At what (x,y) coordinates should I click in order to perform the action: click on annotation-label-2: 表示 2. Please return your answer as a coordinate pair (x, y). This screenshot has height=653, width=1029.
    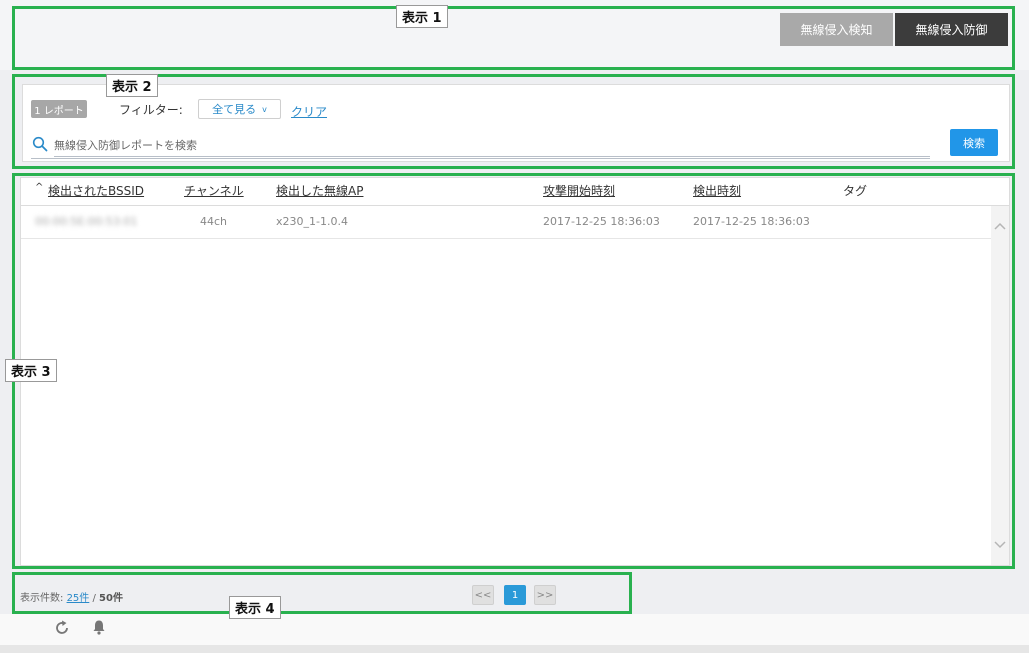
    Looking at the image, I should click on (132, 85).